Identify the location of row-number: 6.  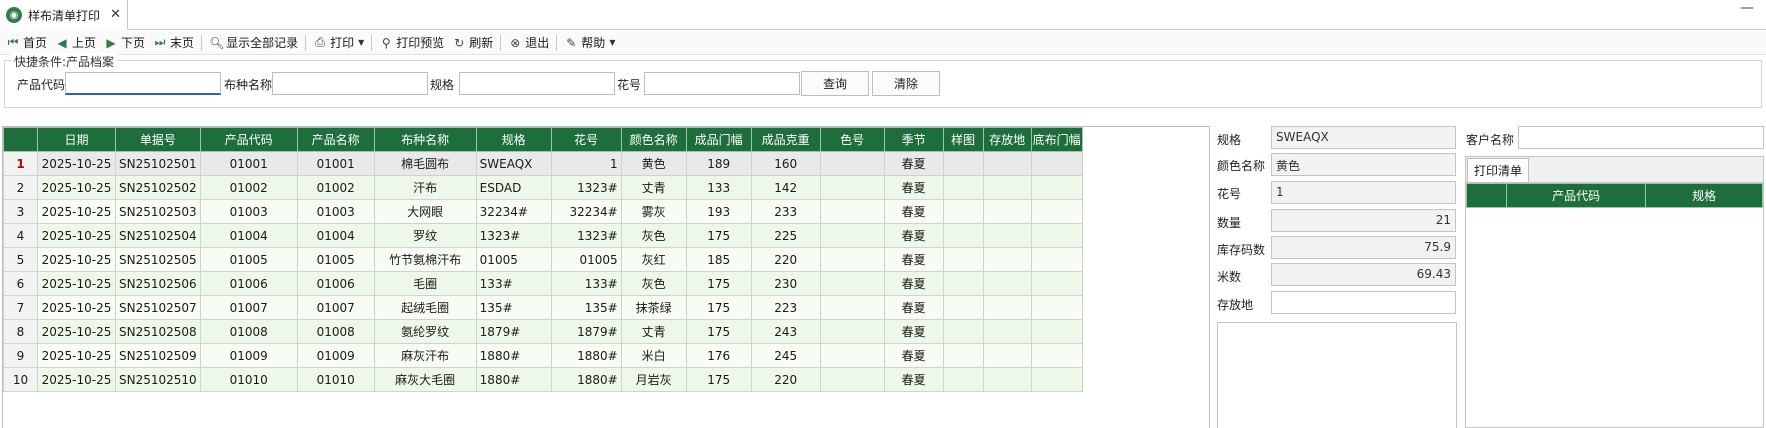
(20, 283).